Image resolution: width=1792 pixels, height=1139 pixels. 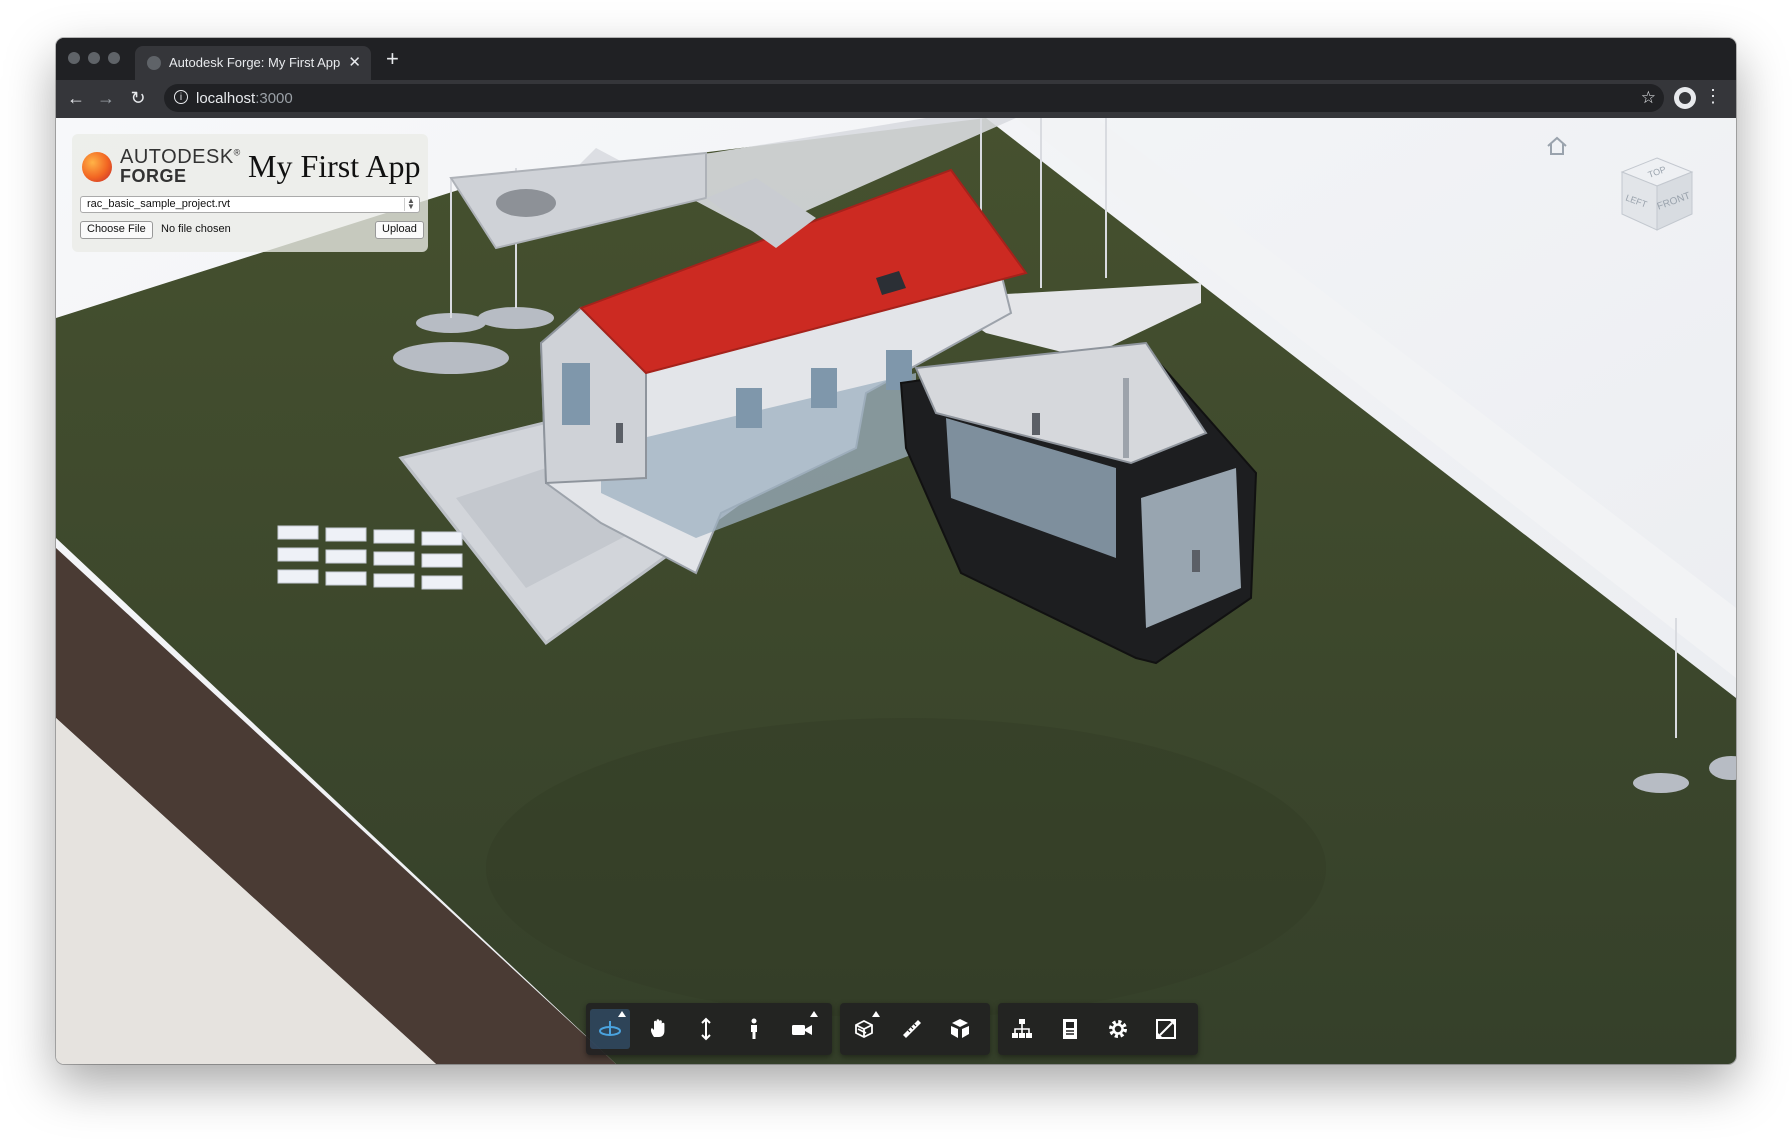 I want to click on address-bar: i localhost:3000 ☆, so click(x=914, y=98).